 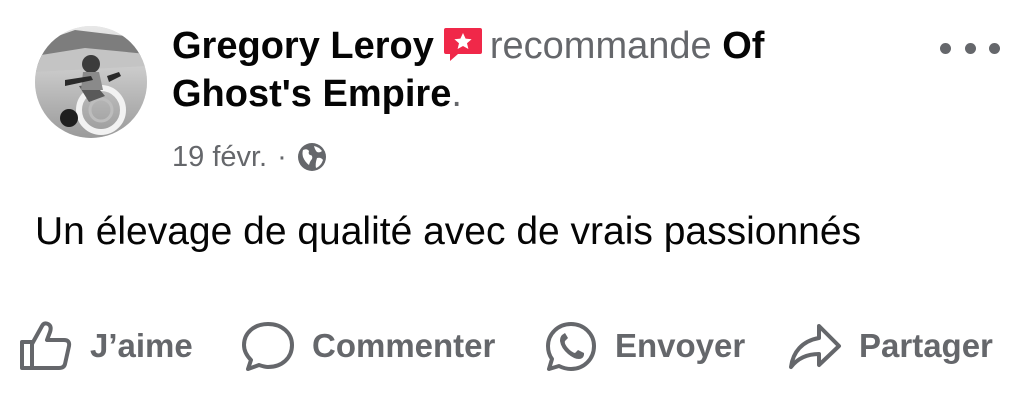 I want to click on send-label: Envoyer, so click(x=680, y=345).